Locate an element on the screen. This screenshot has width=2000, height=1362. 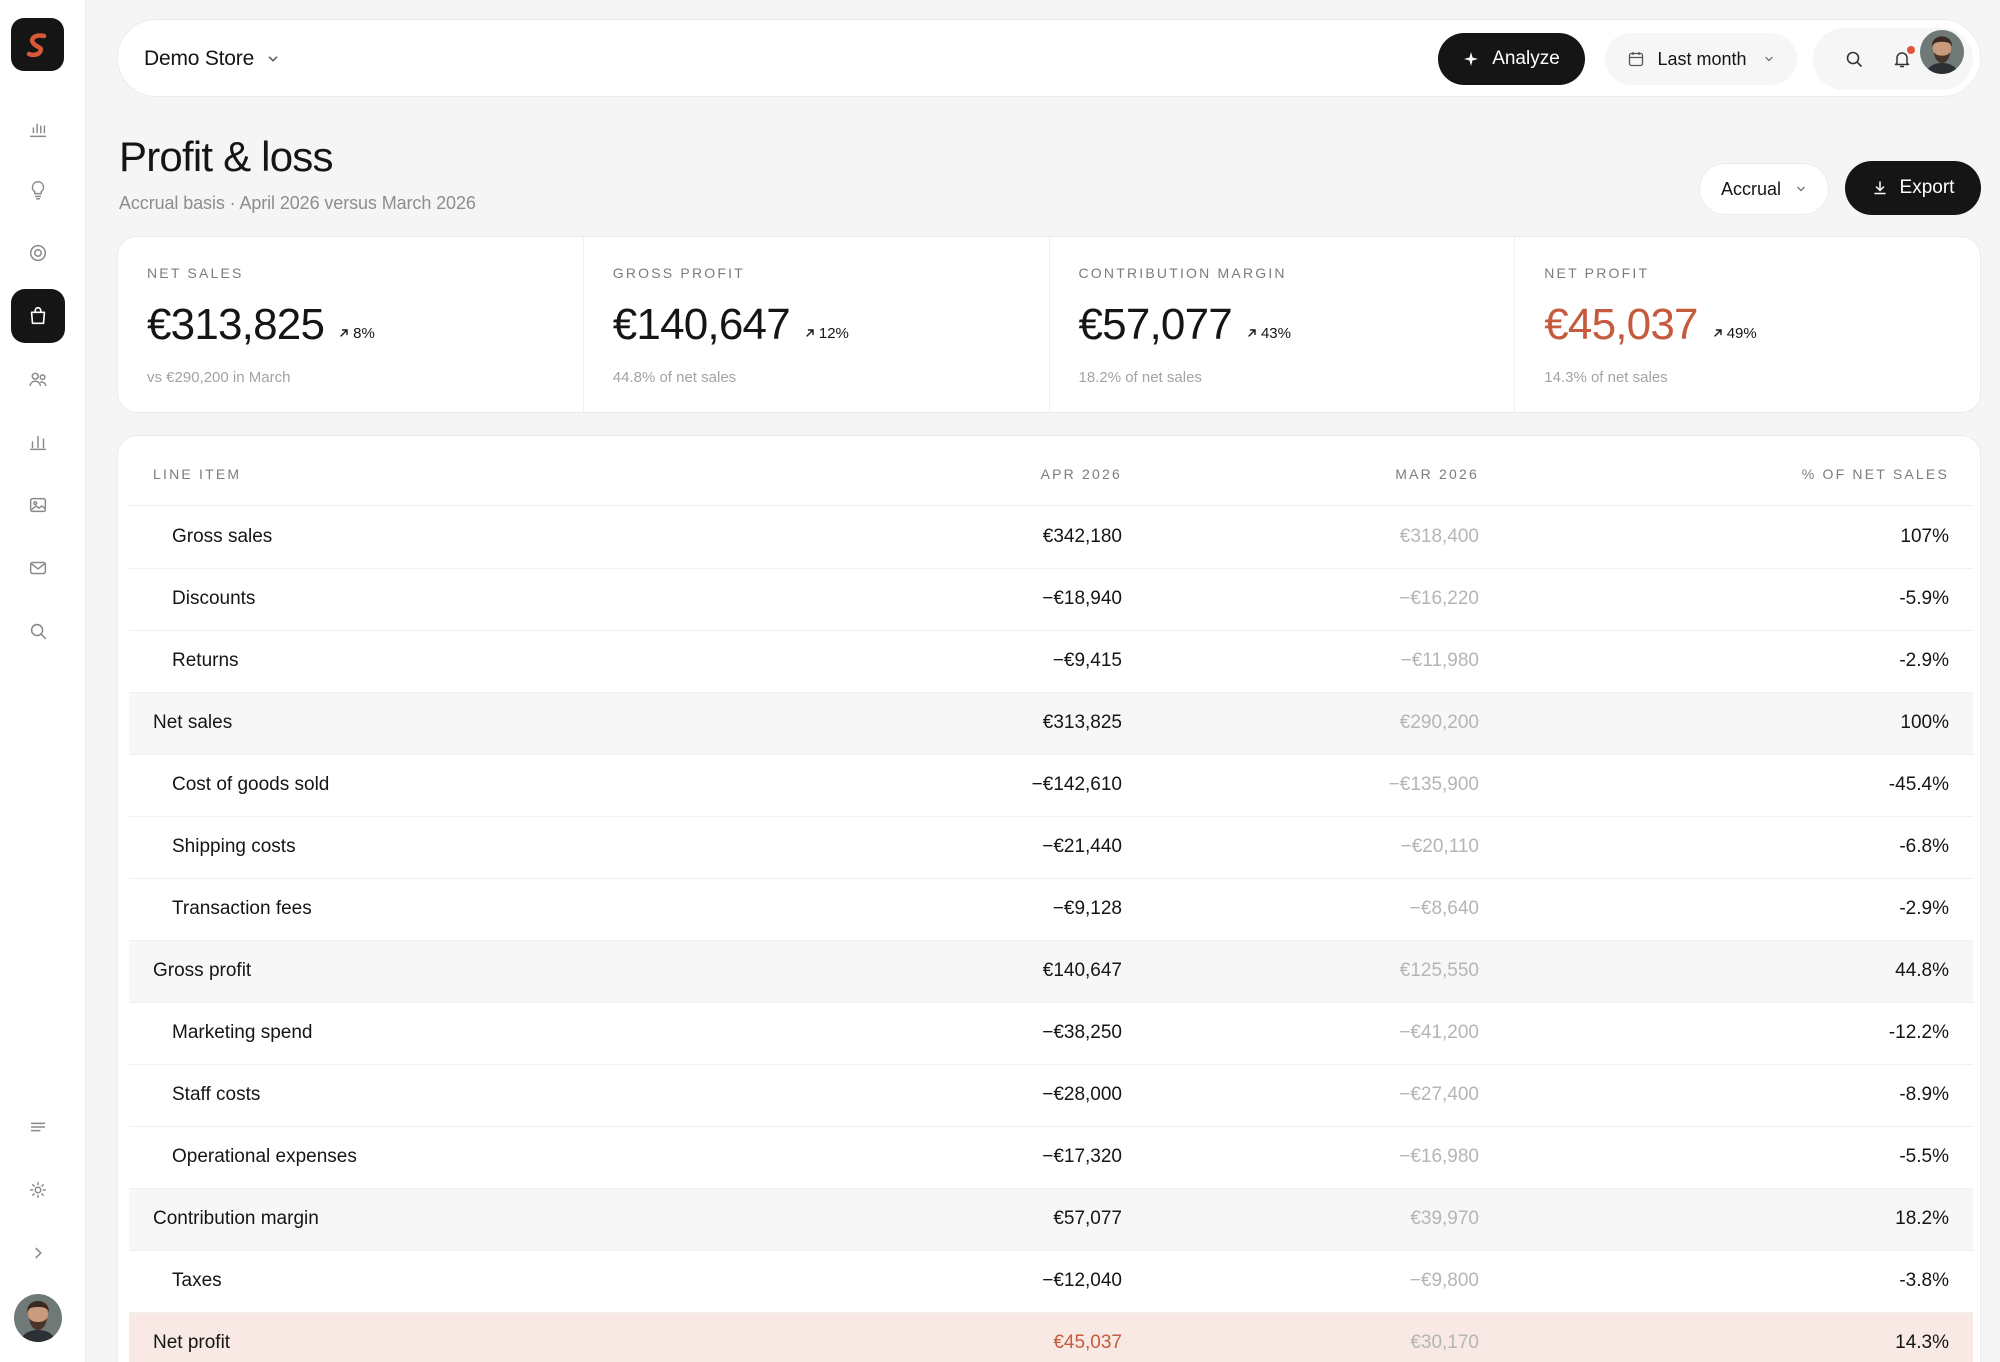
apr-value: −€17,320 is located at coordinates (1082, 1156).